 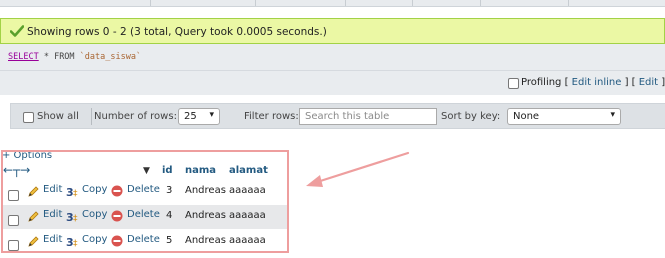 What do you see at coordinates (358, 169) in the screenshot?
I see `annotation-arrow-icon` at bounding box center [358, 169].